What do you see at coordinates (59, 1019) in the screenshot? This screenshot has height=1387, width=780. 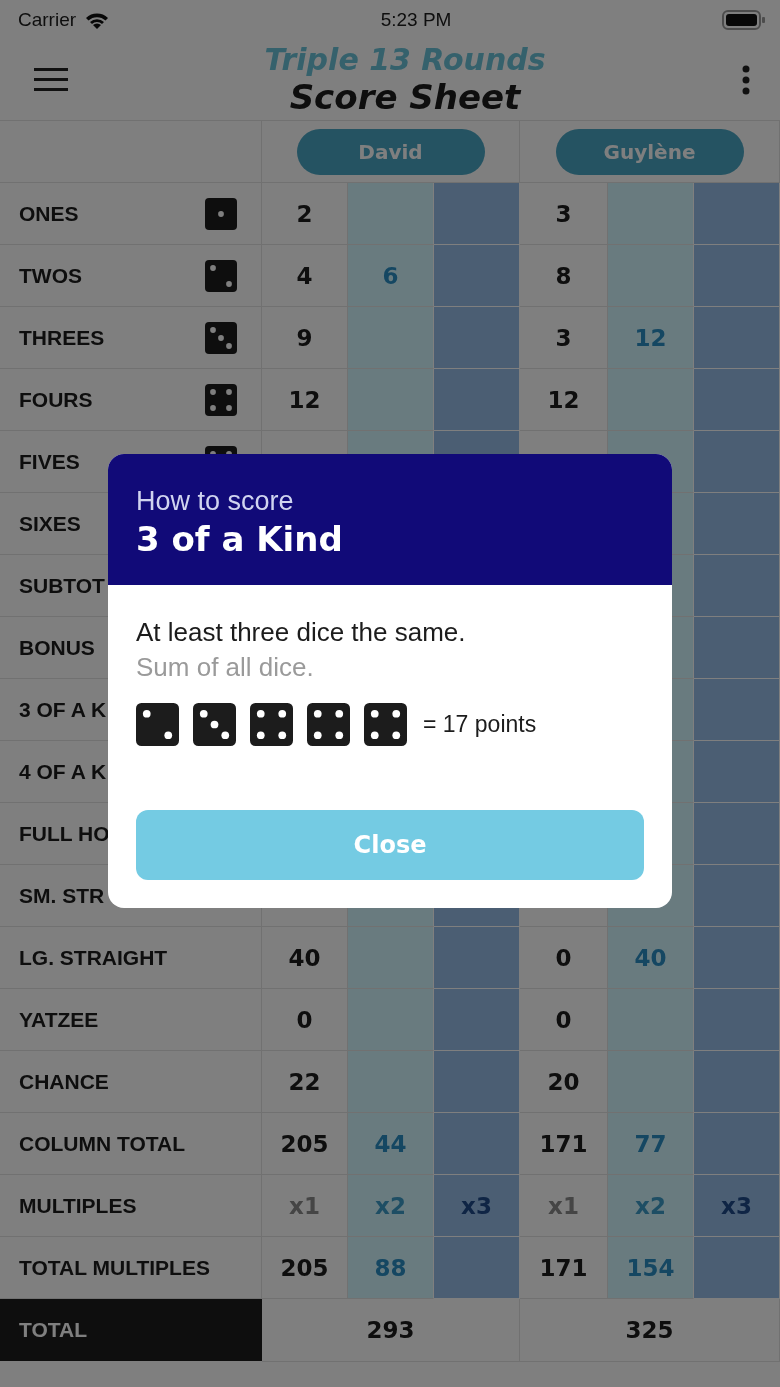 I see `row-label: YATZEE` at bounding box center [59, 1019].